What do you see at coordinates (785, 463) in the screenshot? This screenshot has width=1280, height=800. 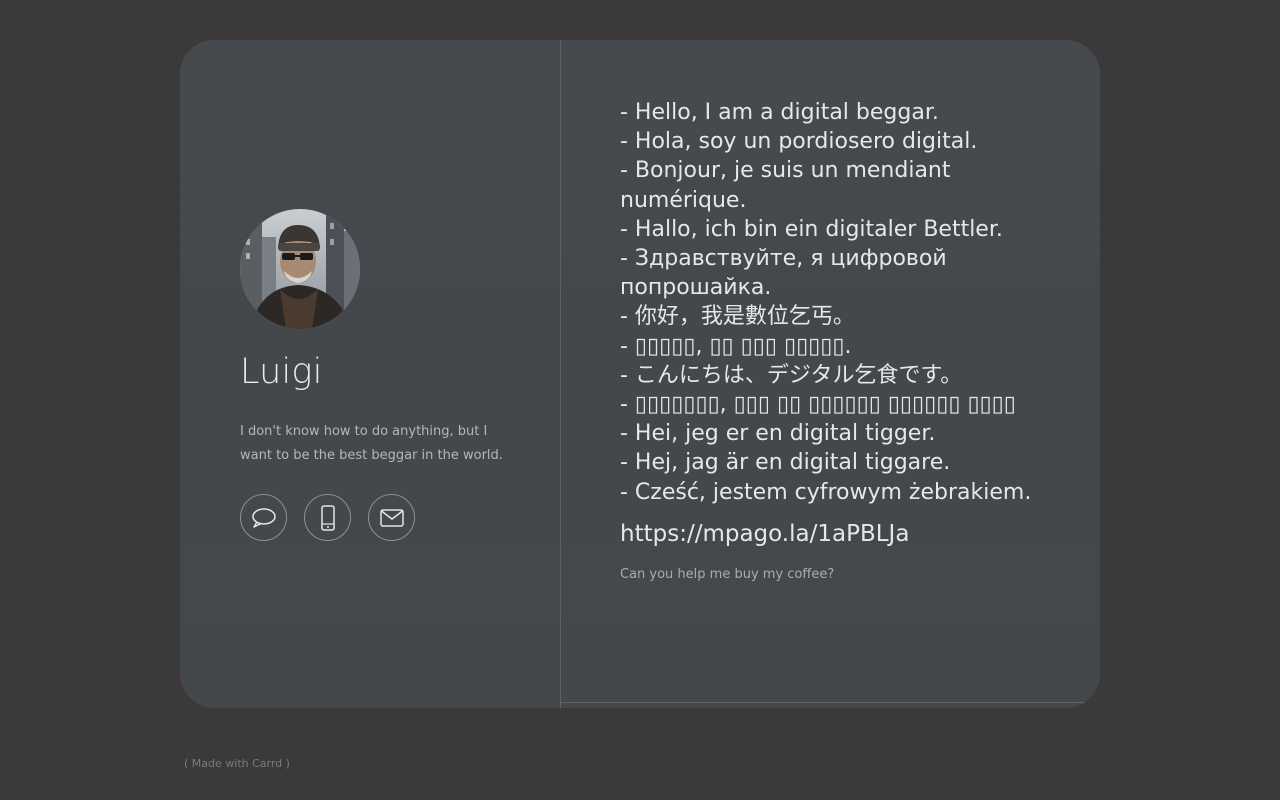 I see `greeting-line: - Hej, jag är en digital tiggare.` at bounding box center [785, 463].